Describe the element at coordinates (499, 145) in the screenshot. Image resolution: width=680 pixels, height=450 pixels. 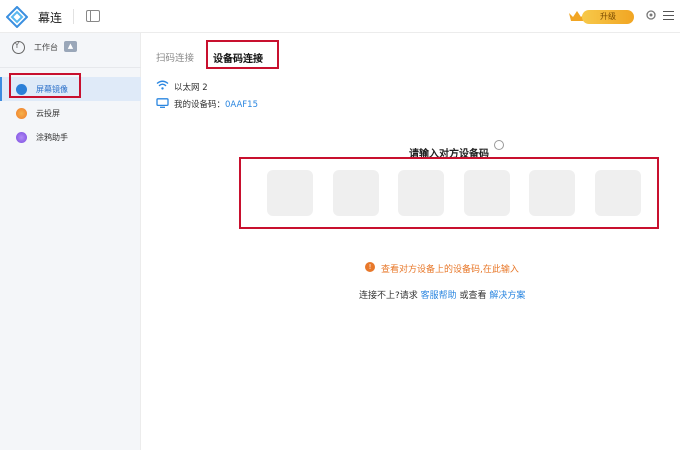
I see `help-tooltip-icon` at that location.